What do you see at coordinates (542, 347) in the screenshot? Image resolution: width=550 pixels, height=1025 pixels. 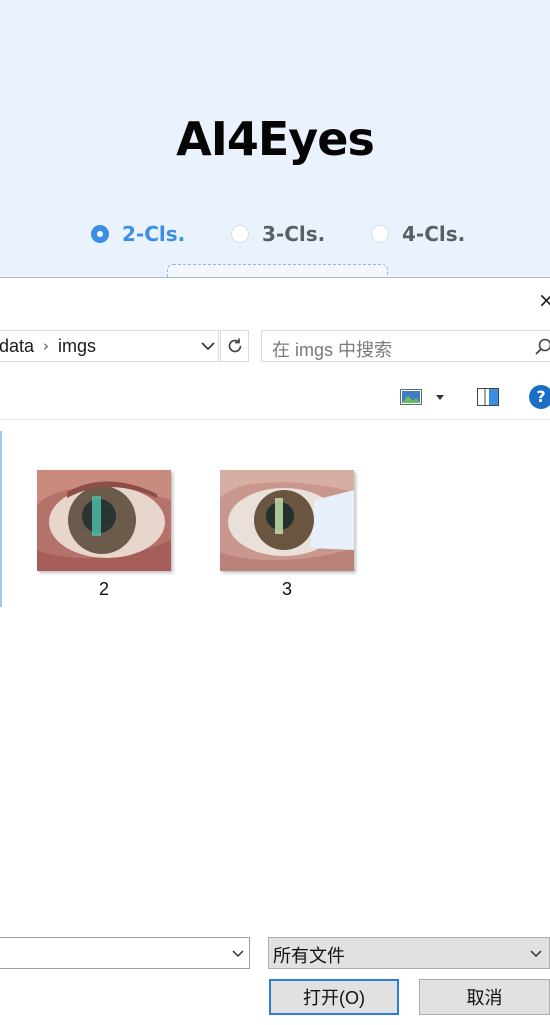 I see `search-icon` at bounding box center [542, 347].